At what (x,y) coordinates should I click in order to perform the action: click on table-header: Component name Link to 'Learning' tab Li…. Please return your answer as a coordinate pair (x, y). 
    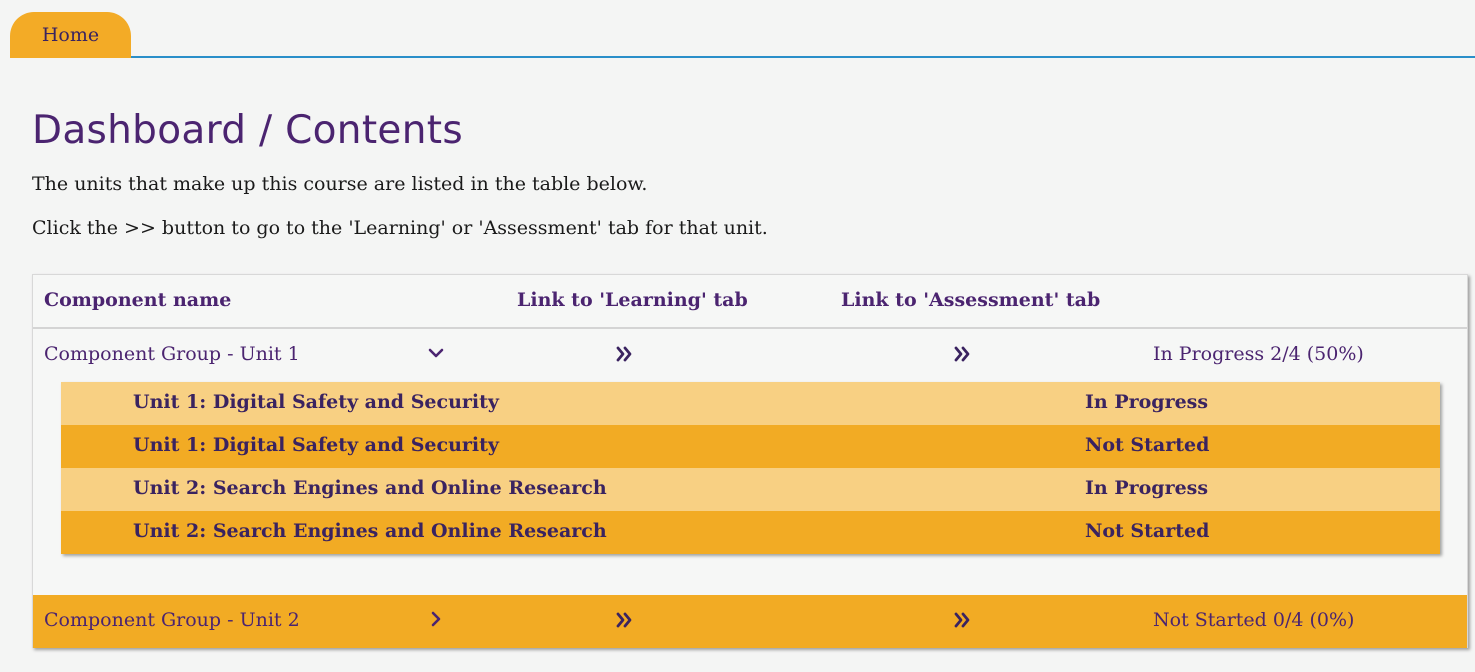
    Looking at the image, I should click on (750, 302).